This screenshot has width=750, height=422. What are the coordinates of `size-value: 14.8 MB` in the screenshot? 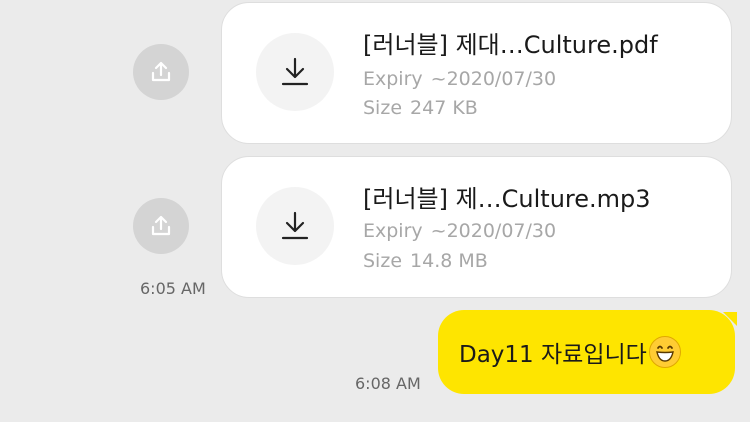 It's located at (449, 261).